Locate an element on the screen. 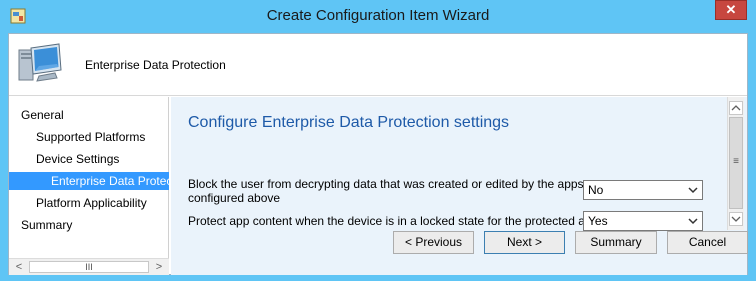  cancel-button: Cancel is located at coordinates (707, 242).